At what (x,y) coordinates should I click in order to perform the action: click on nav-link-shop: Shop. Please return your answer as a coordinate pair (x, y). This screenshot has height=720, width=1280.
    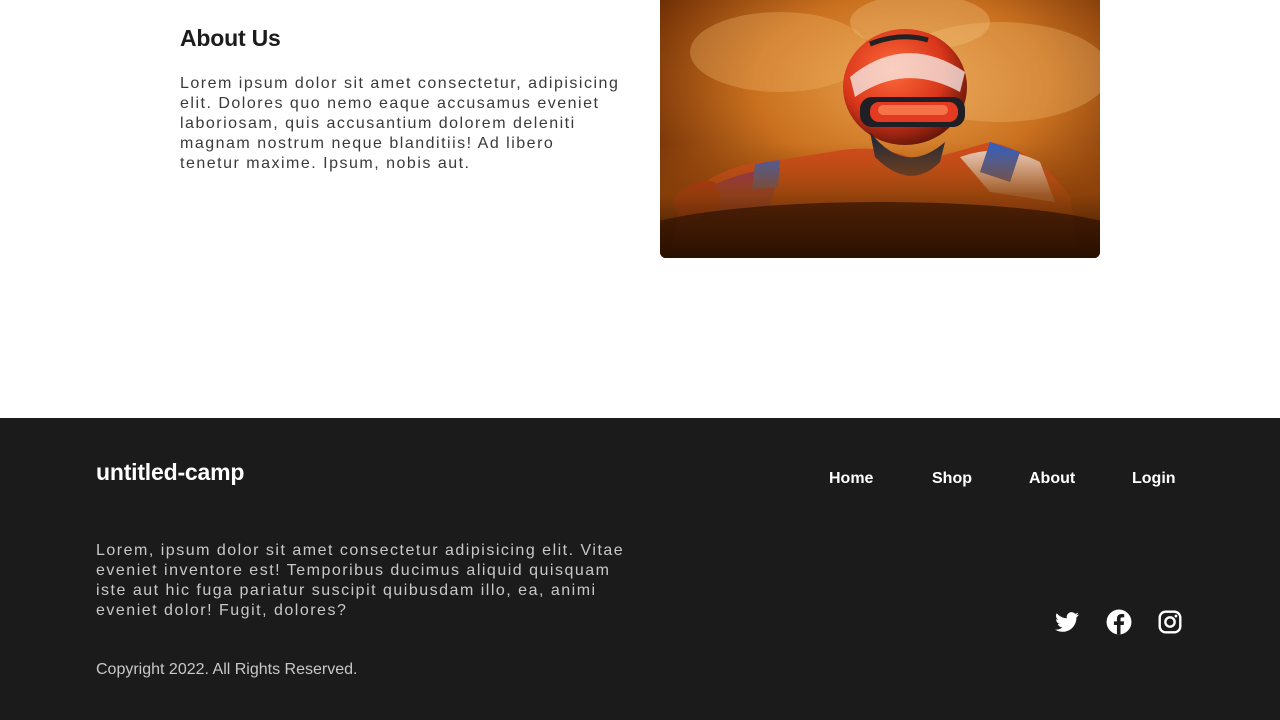
    Looking at the image, I should click on (952, 479).